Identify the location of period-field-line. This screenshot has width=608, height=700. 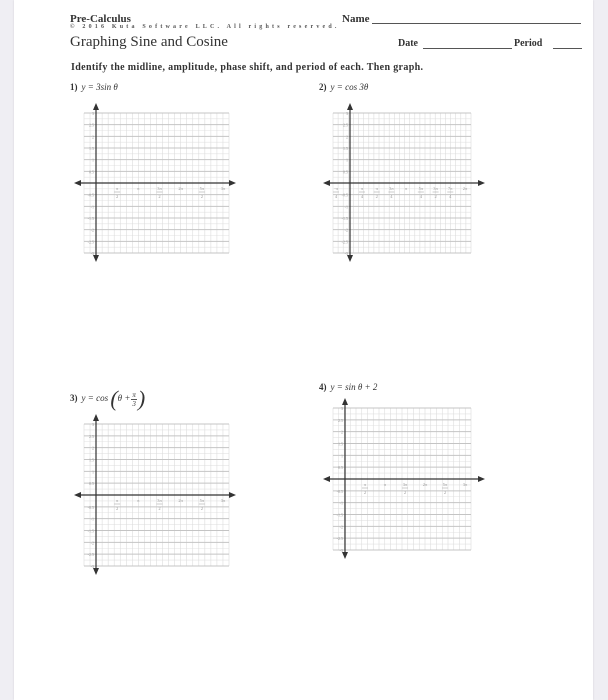
(567, 48).